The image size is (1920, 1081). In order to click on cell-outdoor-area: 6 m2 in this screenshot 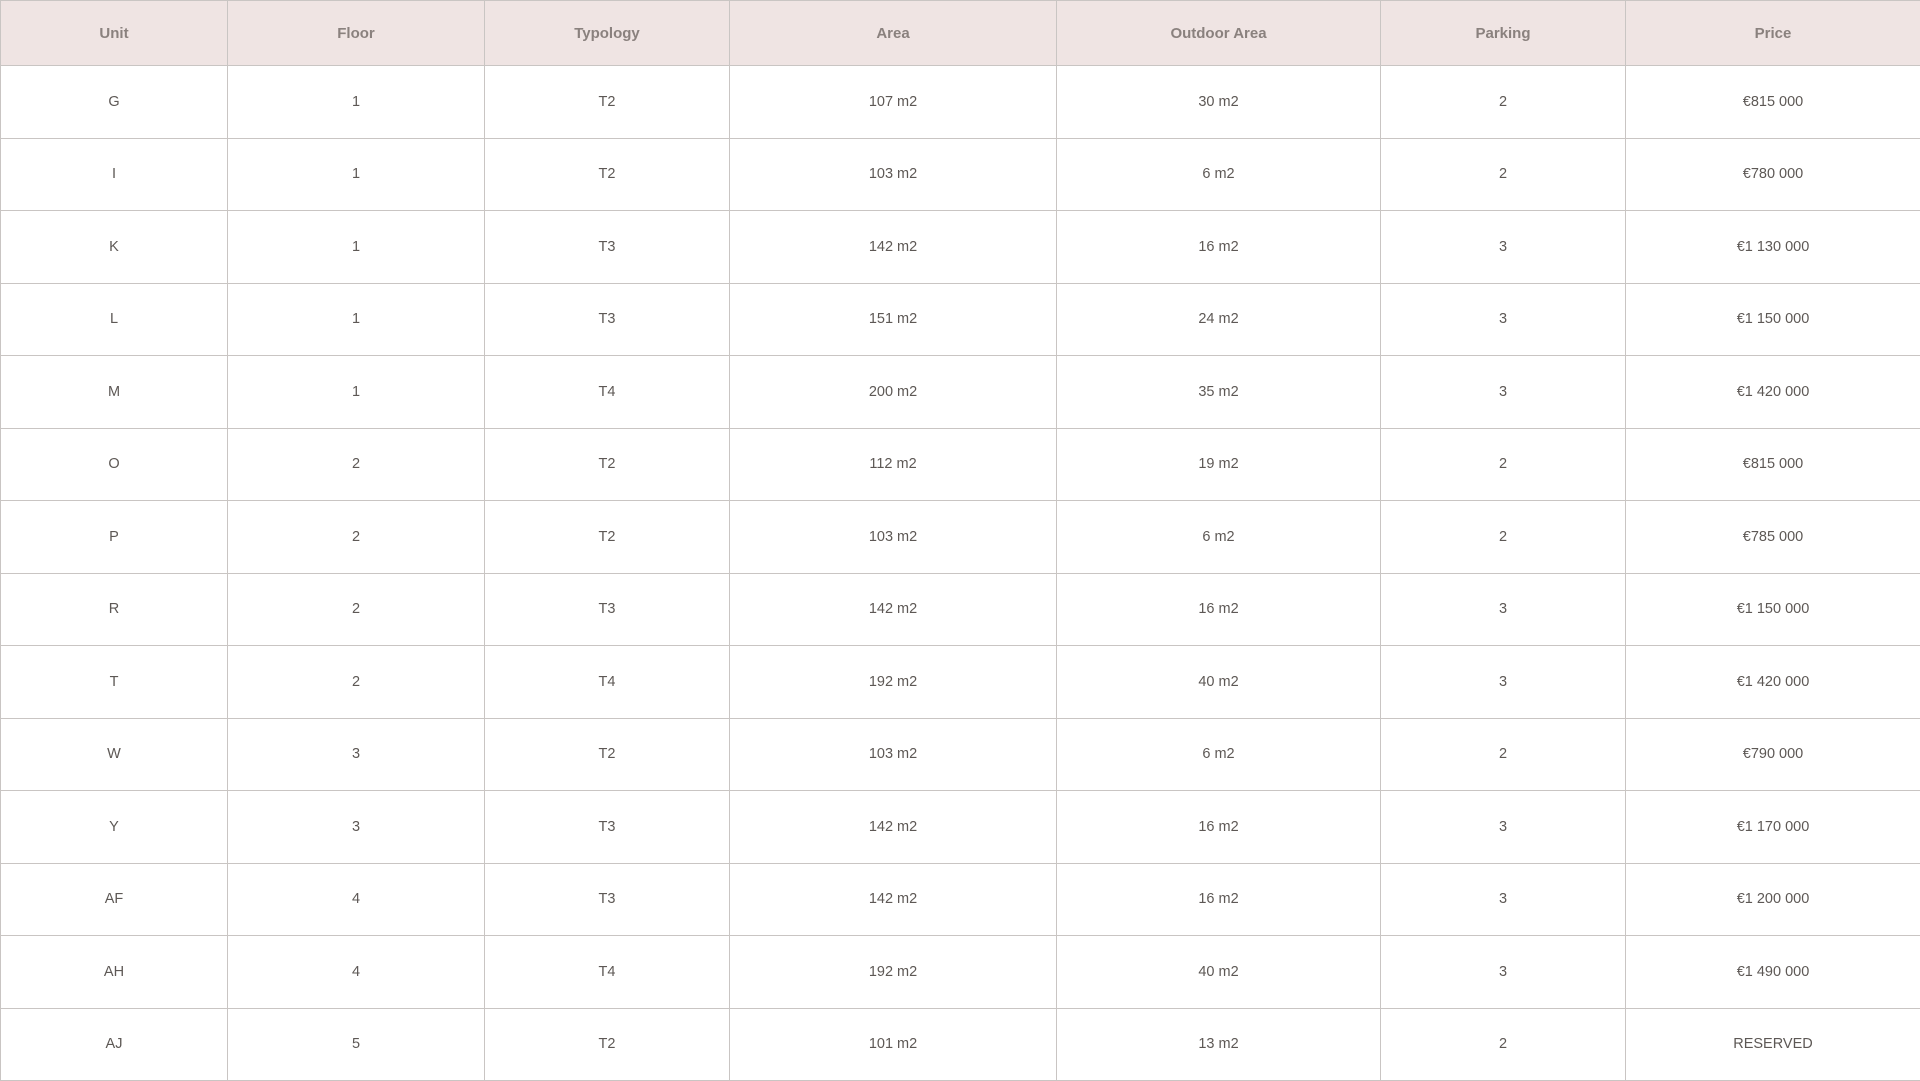, I will do `click(1219, 754)`.